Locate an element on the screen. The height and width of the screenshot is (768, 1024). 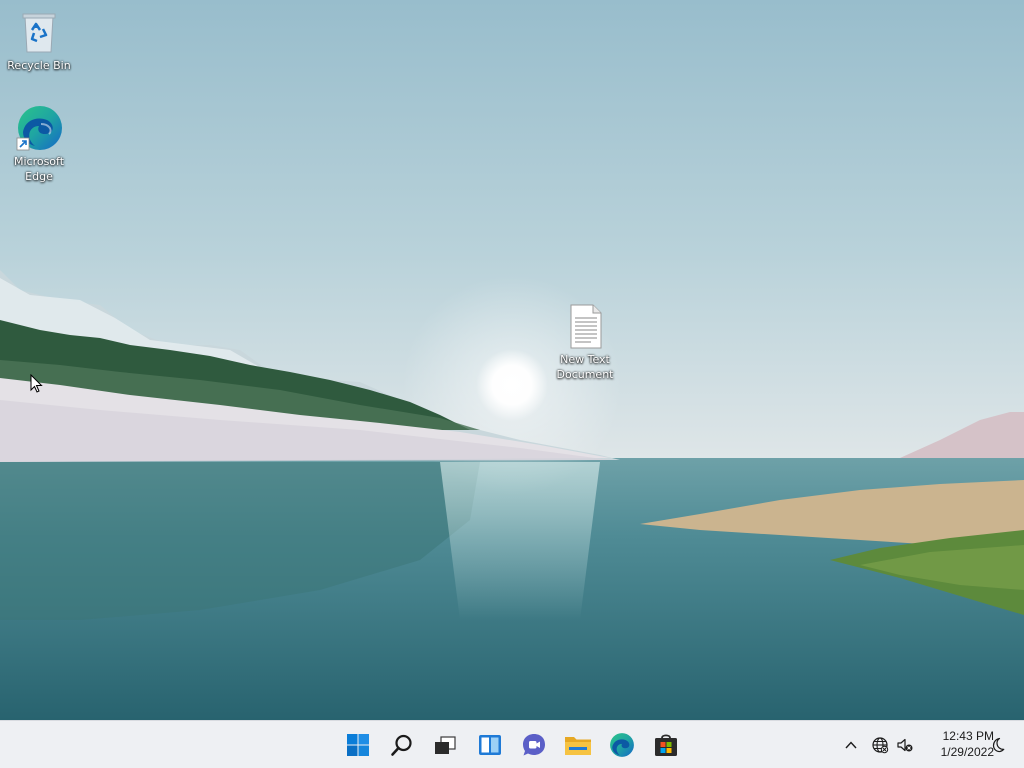
taskbar-store-button is located at coordinates (666, 745).